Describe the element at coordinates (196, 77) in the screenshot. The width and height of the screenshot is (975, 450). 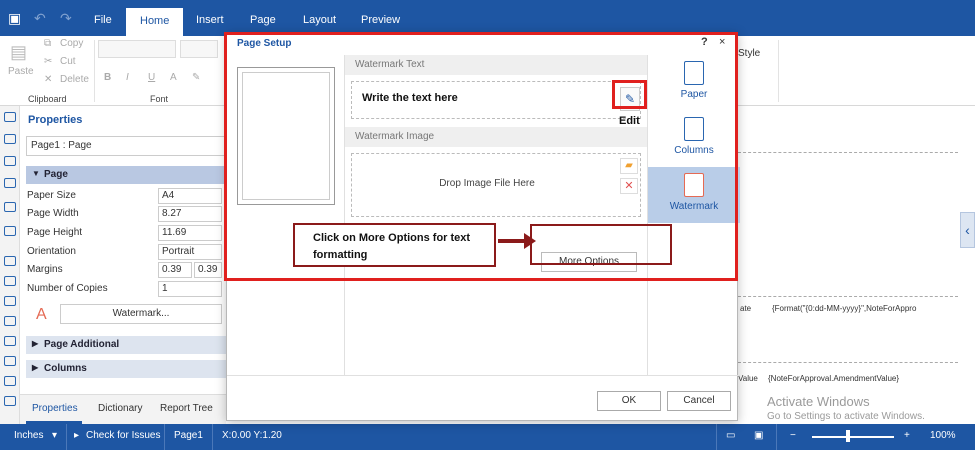
I see `highlight-icon: ✎` at that location.